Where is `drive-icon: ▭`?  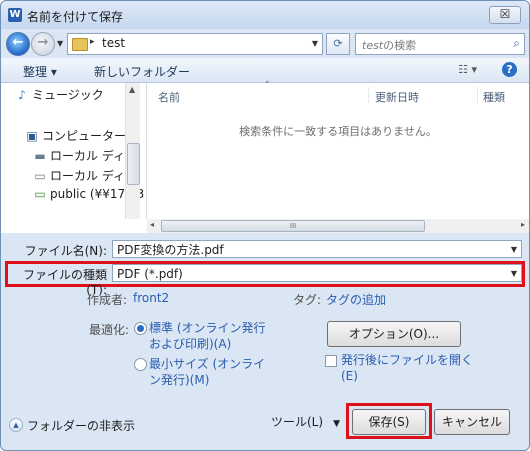
drive-icon: ▭ is located at coordinates (40, 176).